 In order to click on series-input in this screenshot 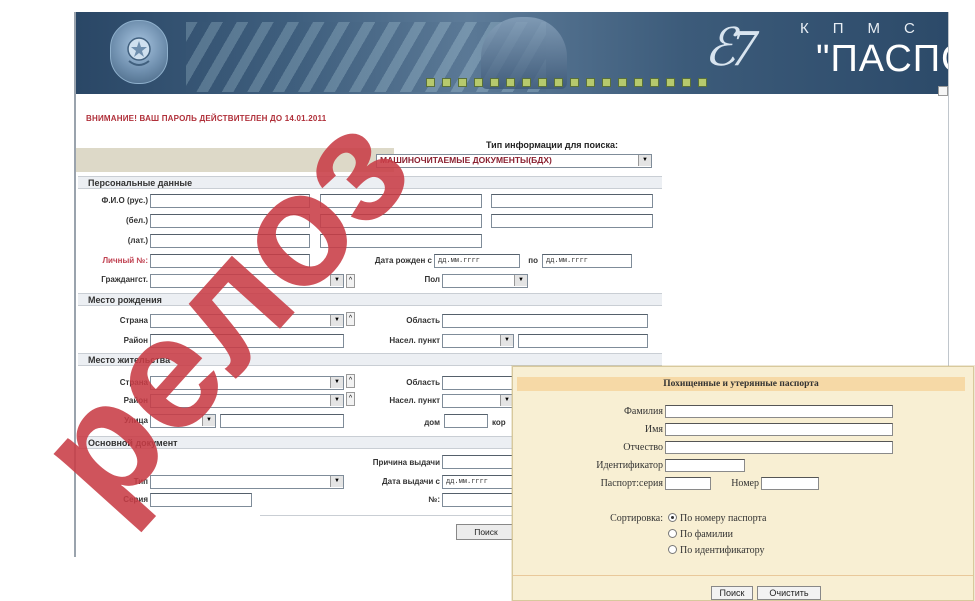, I will do `click(201, 500)`.